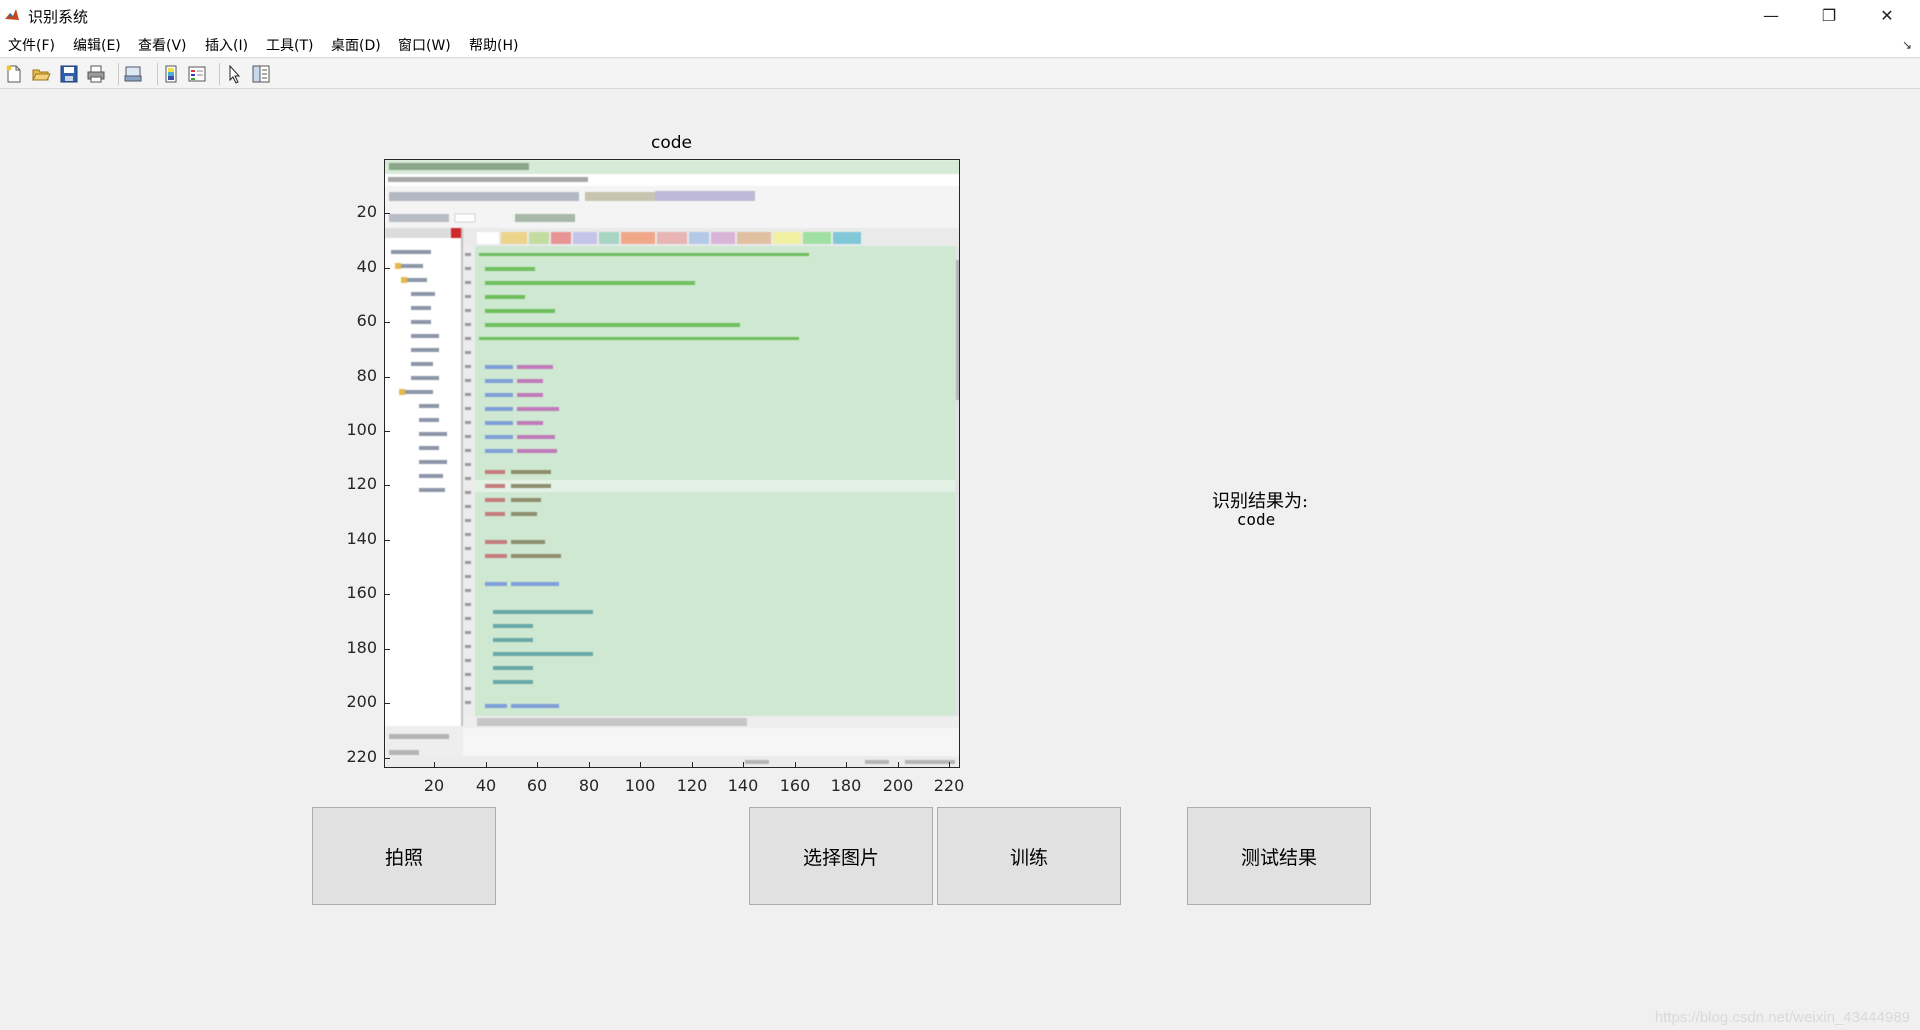 The image size is (1920, 1030). Describe the element at coordinates (235, 74) in the screenshot. I see `pointer-icon` at that location.